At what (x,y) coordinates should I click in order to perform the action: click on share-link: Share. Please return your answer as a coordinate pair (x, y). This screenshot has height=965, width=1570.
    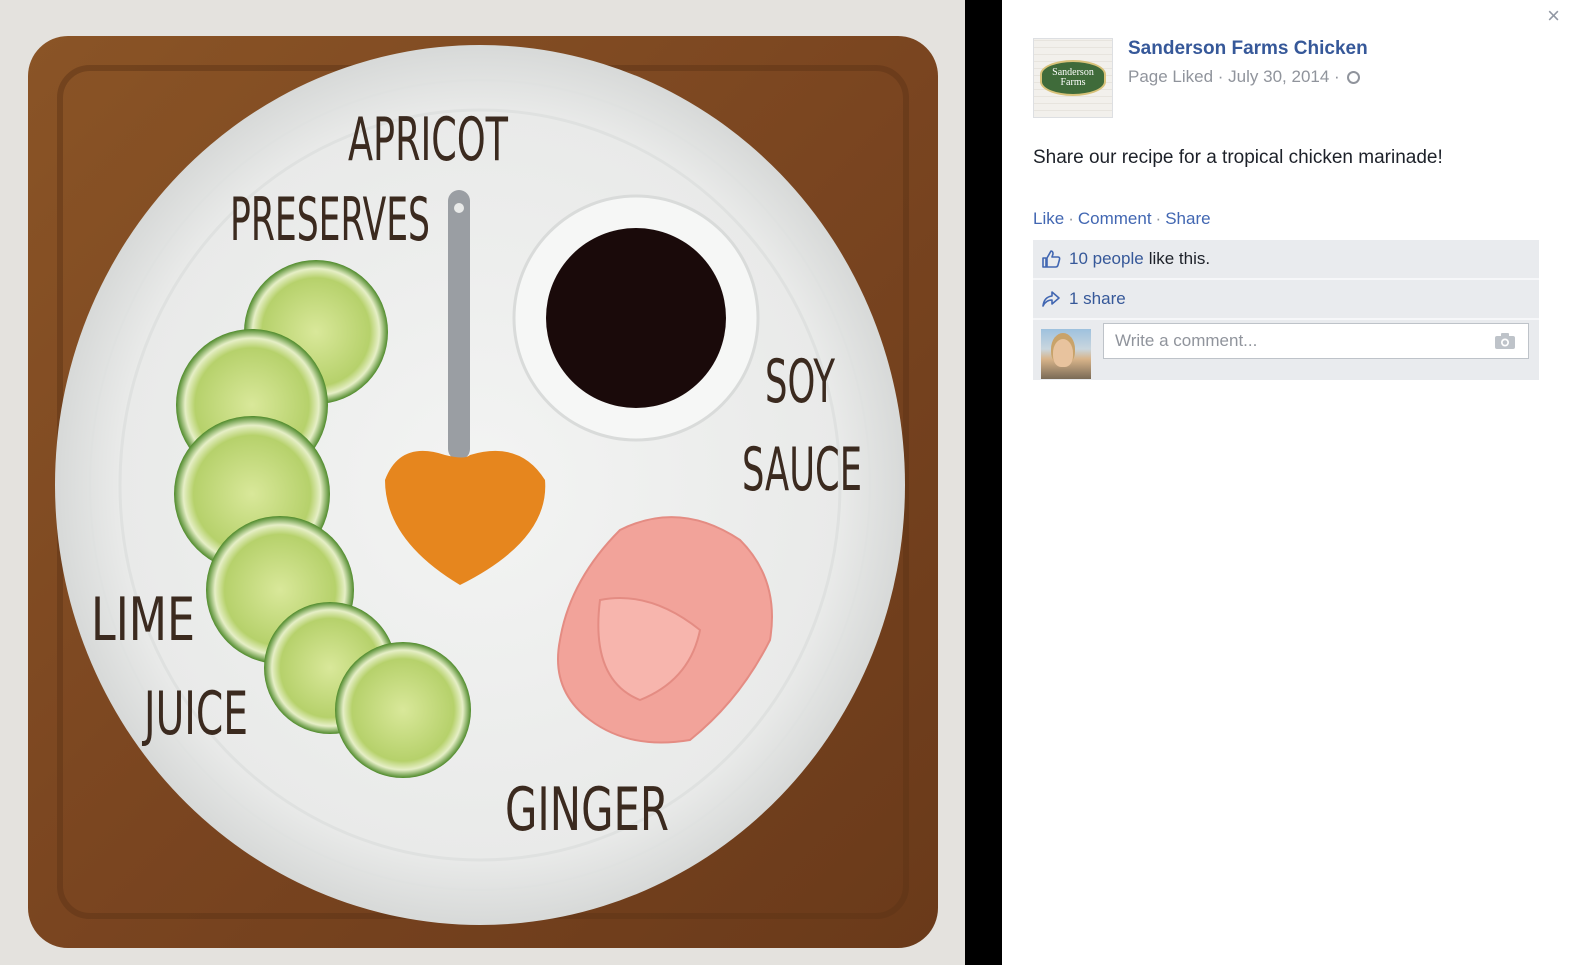
    Looking at the image, I should click on (1187, 218).